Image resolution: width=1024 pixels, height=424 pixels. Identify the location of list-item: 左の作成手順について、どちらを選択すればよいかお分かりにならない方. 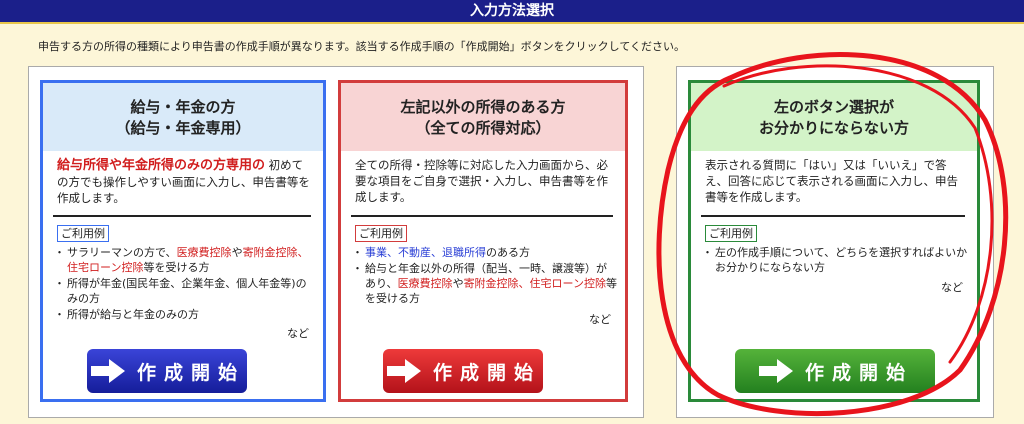
(835, 260).